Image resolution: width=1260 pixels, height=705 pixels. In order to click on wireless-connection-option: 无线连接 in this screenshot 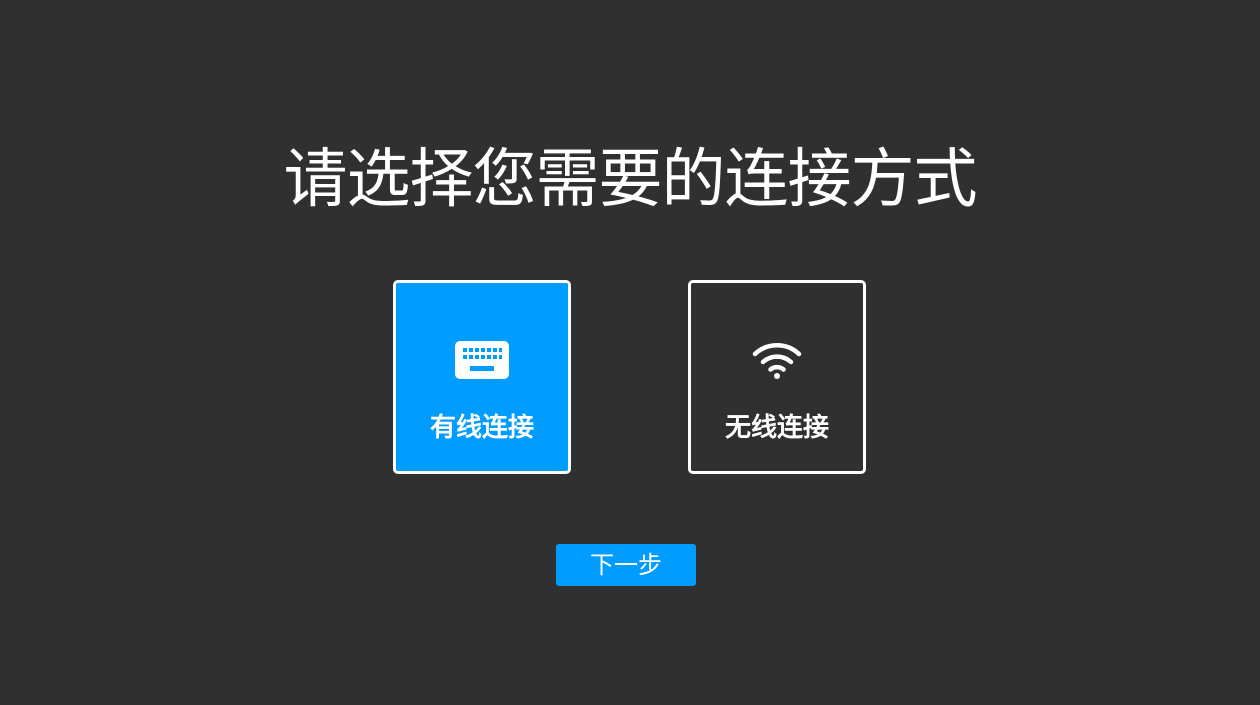, I will do `click(777, 377)`.